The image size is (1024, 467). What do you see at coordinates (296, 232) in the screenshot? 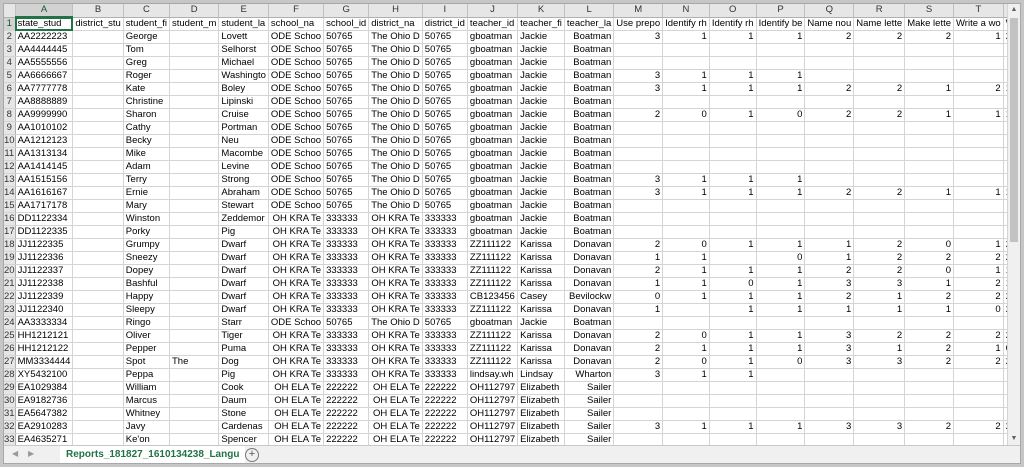
I see `table-cell: OH KRA Te` at bounding box center [296, 232].